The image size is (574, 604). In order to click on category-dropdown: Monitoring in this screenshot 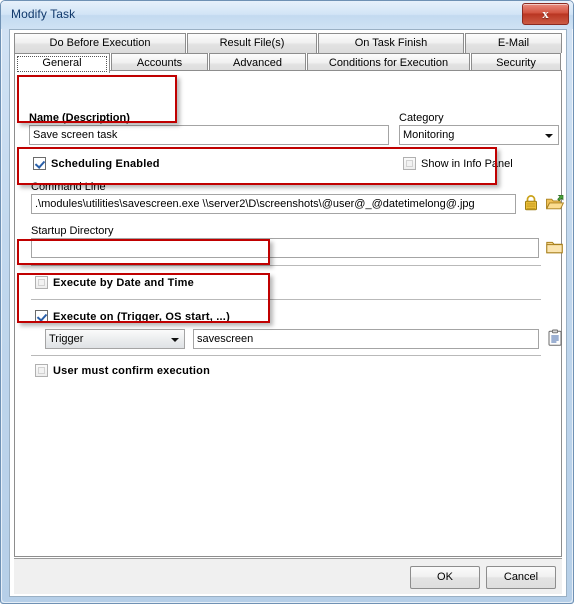, I will do `click(479, 135)`.